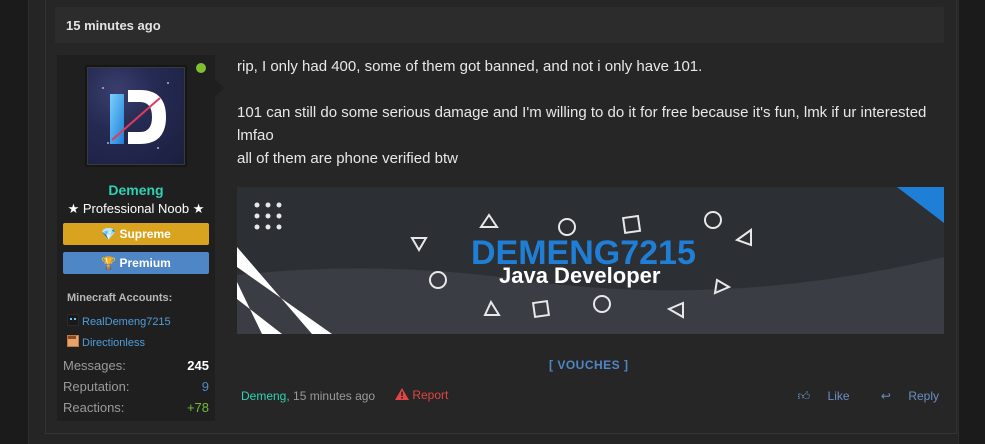  What do you see at coordinates (885, 396) in the screenshot?
I see `reply-icon: ↩` at bounding box center [885, 396].